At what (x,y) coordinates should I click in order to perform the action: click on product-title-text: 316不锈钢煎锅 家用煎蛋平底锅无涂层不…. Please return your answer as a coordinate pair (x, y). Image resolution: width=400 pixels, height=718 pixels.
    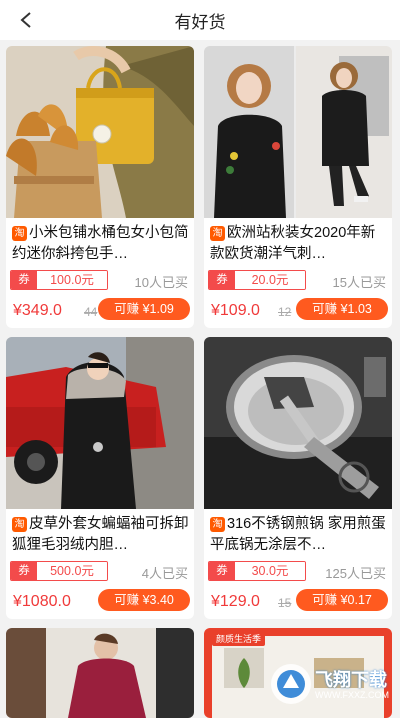
    Looking at the image, I should click on (298, 534).